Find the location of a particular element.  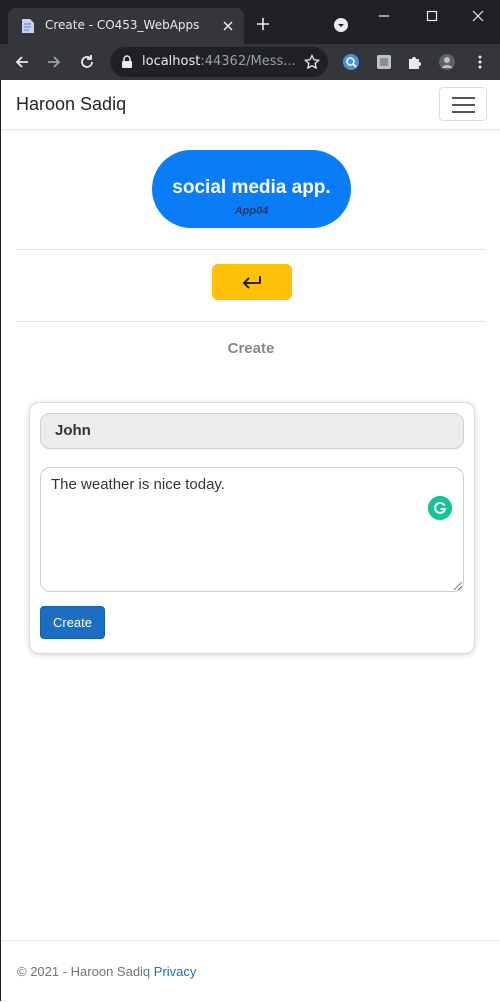

browser-tabstrip: Create - CO453_WebApps is located at coordinates (250, 22).